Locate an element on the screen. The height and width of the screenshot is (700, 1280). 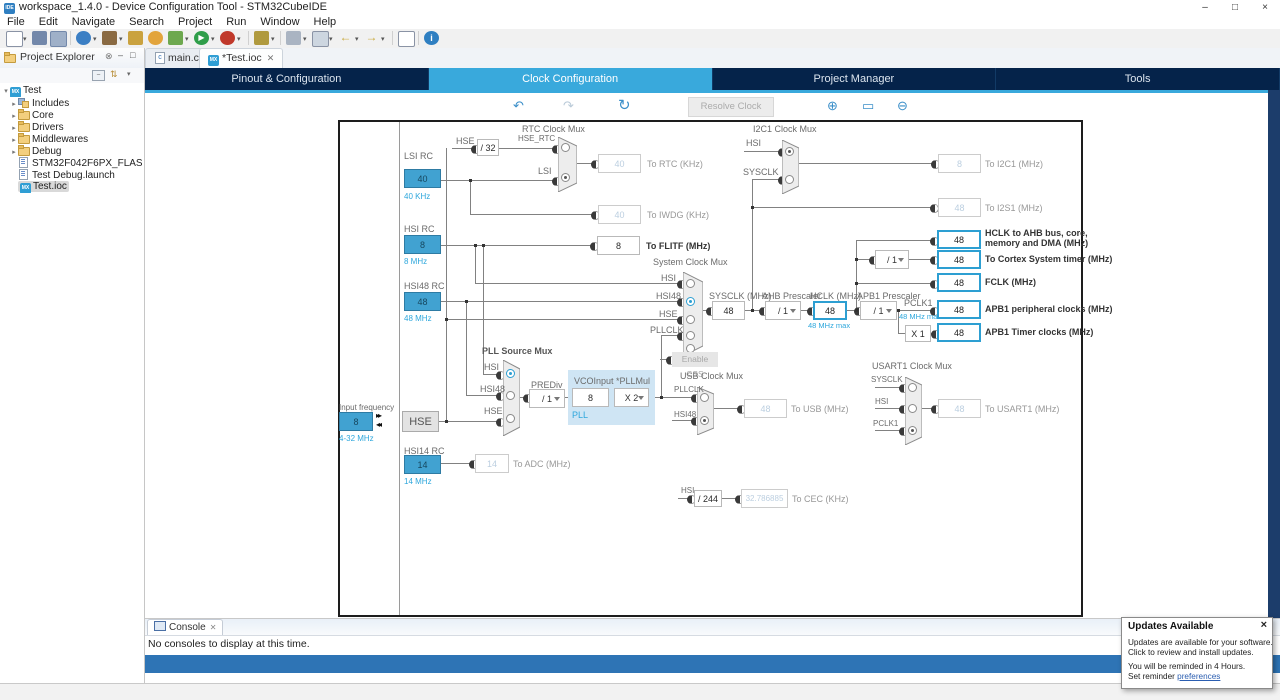
updates-popup-close-icon: × is located at coordinates (1264, 625).